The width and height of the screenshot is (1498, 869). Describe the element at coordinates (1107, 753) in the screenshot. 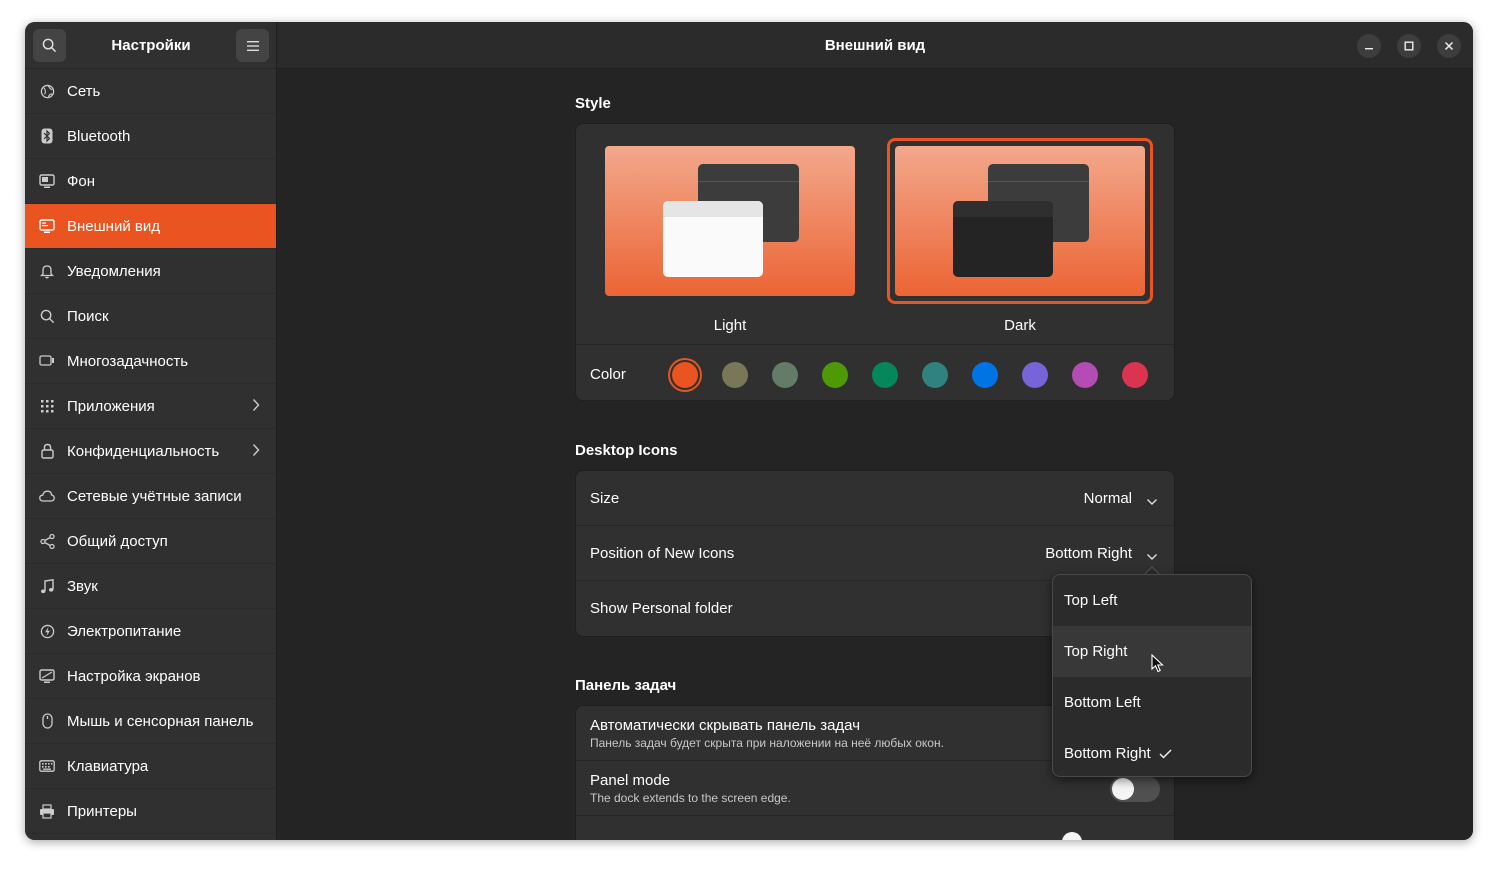

I see `option-label: Bottom Right` at that location.